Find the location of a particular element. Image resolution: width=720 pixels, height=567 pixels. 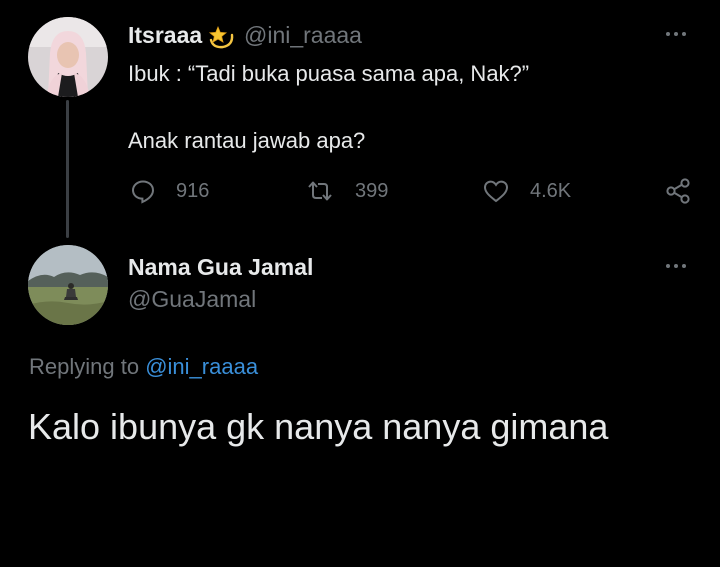

tweet-author-name: Itsraaa is located at coordinates (165, 35).